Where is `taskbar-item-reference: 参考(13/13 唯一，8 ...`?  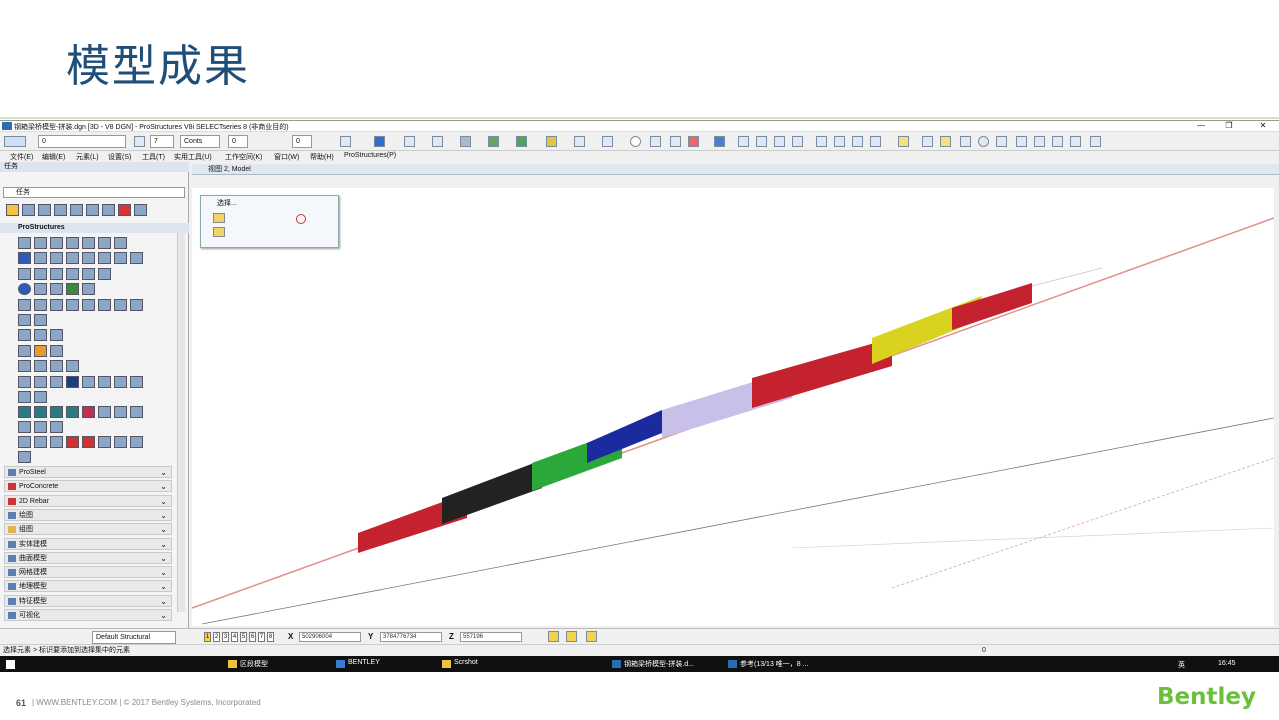
taskbar-item-reference: 参考(13/13 唯一，8 ... is located at coordinates (768, 664).